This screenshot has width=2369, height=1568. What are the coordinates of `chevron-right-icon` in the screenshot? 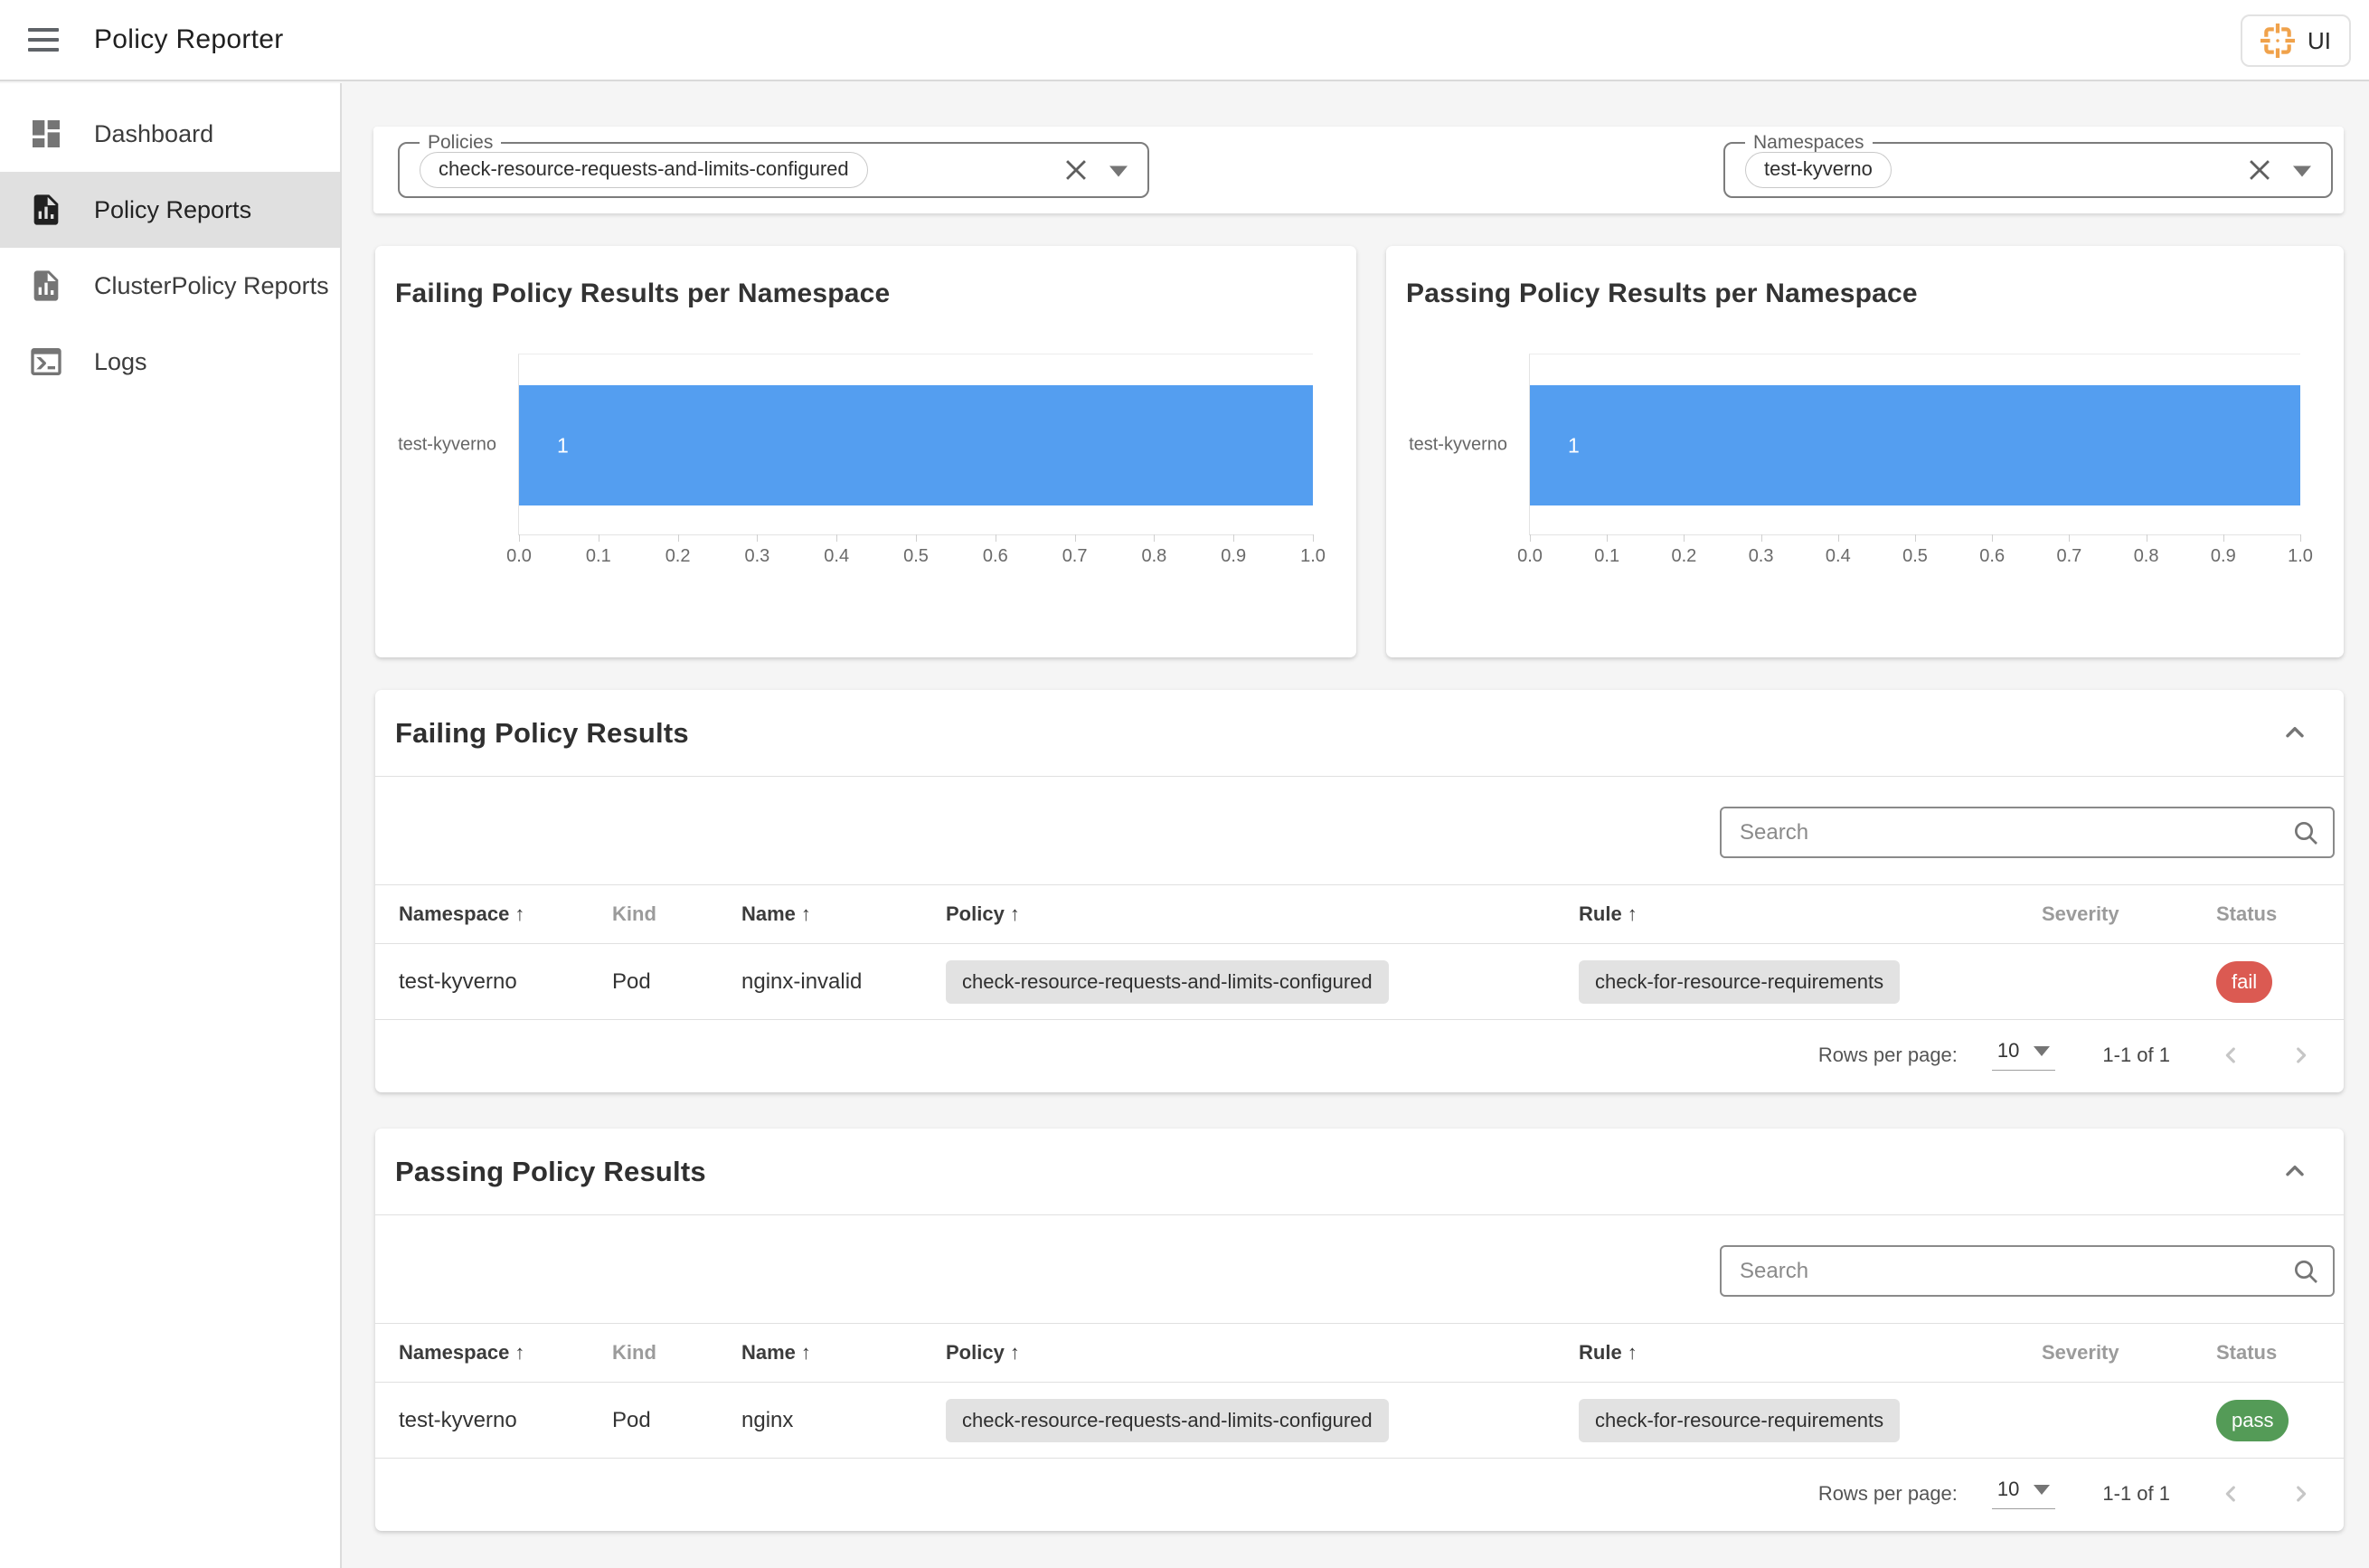 It's located at (2302, 1493).